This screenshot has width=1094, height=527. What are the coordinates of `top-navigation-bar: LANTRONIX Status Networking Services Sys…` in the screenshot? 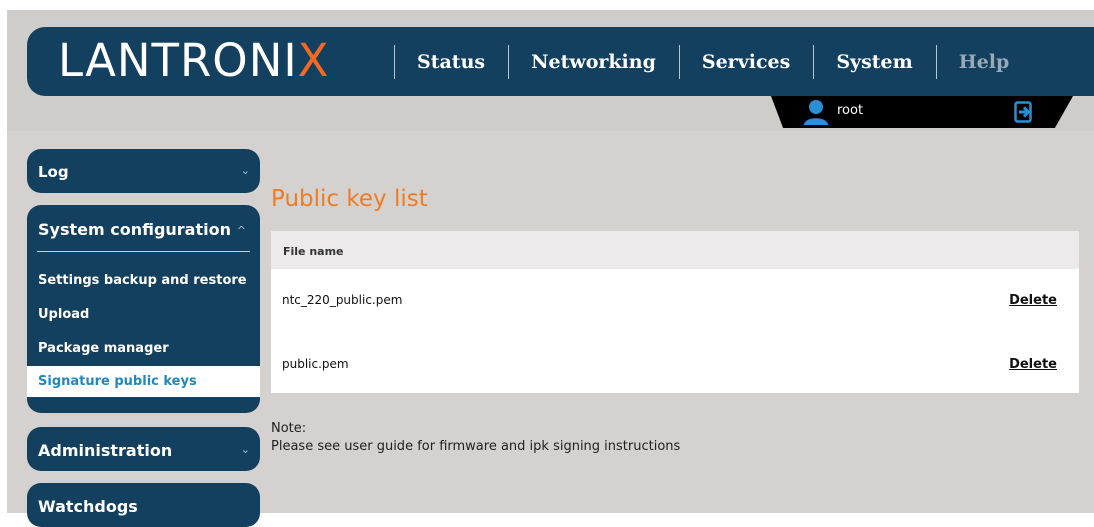 It's located at (560, 61).